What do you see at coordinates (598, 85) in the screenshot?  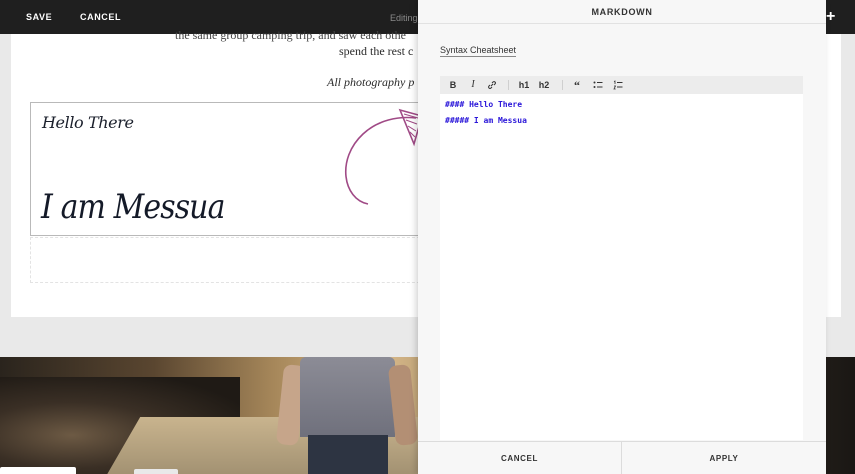 I see `bullet-list-icon` at bounding box center [598, 85].